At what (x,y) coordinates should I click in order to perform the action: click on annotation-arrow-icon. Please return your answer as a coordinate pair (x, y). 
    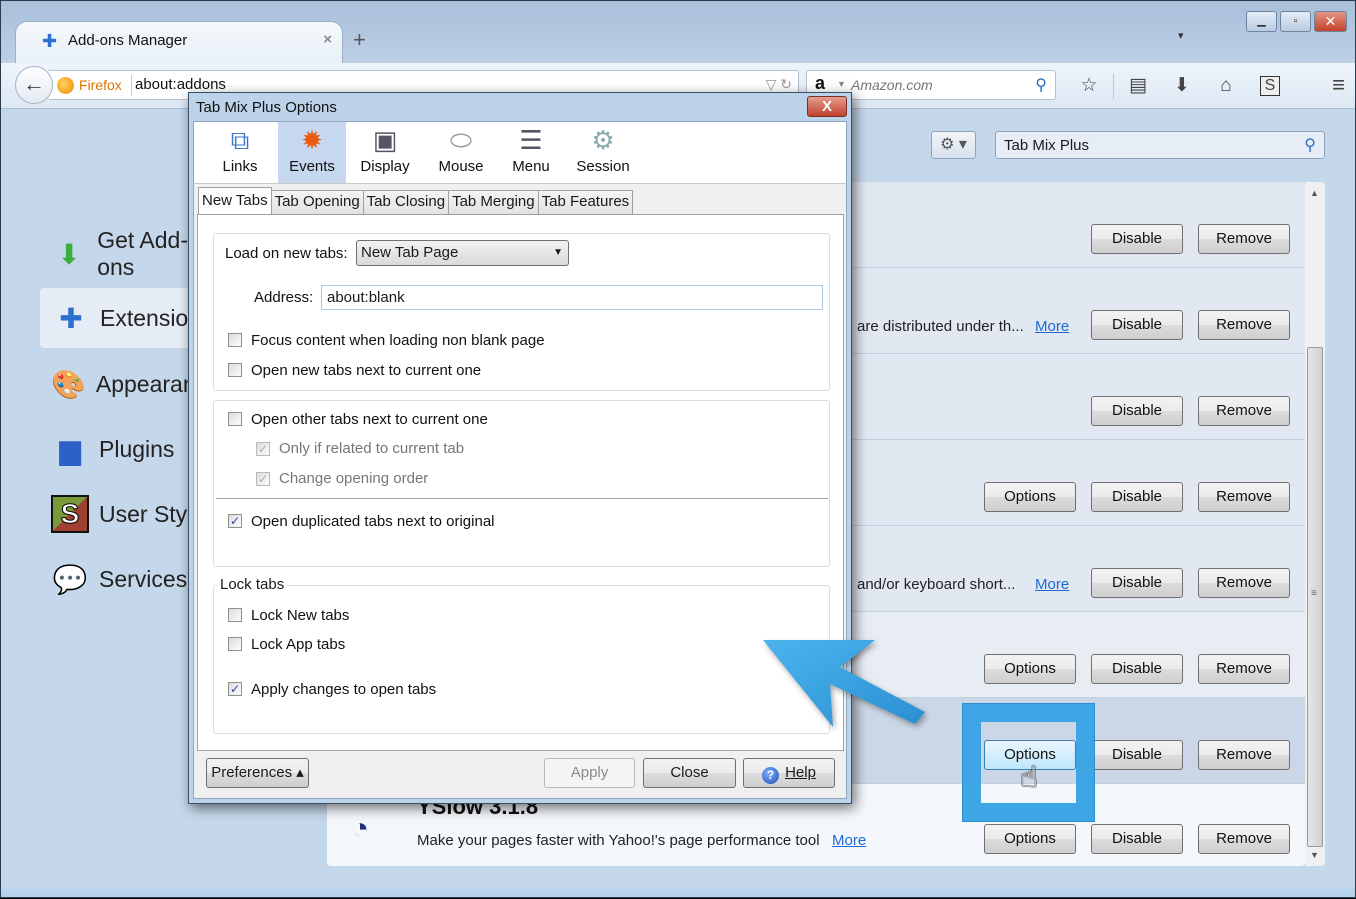
    Looking at the image, I should click on (844, 683).